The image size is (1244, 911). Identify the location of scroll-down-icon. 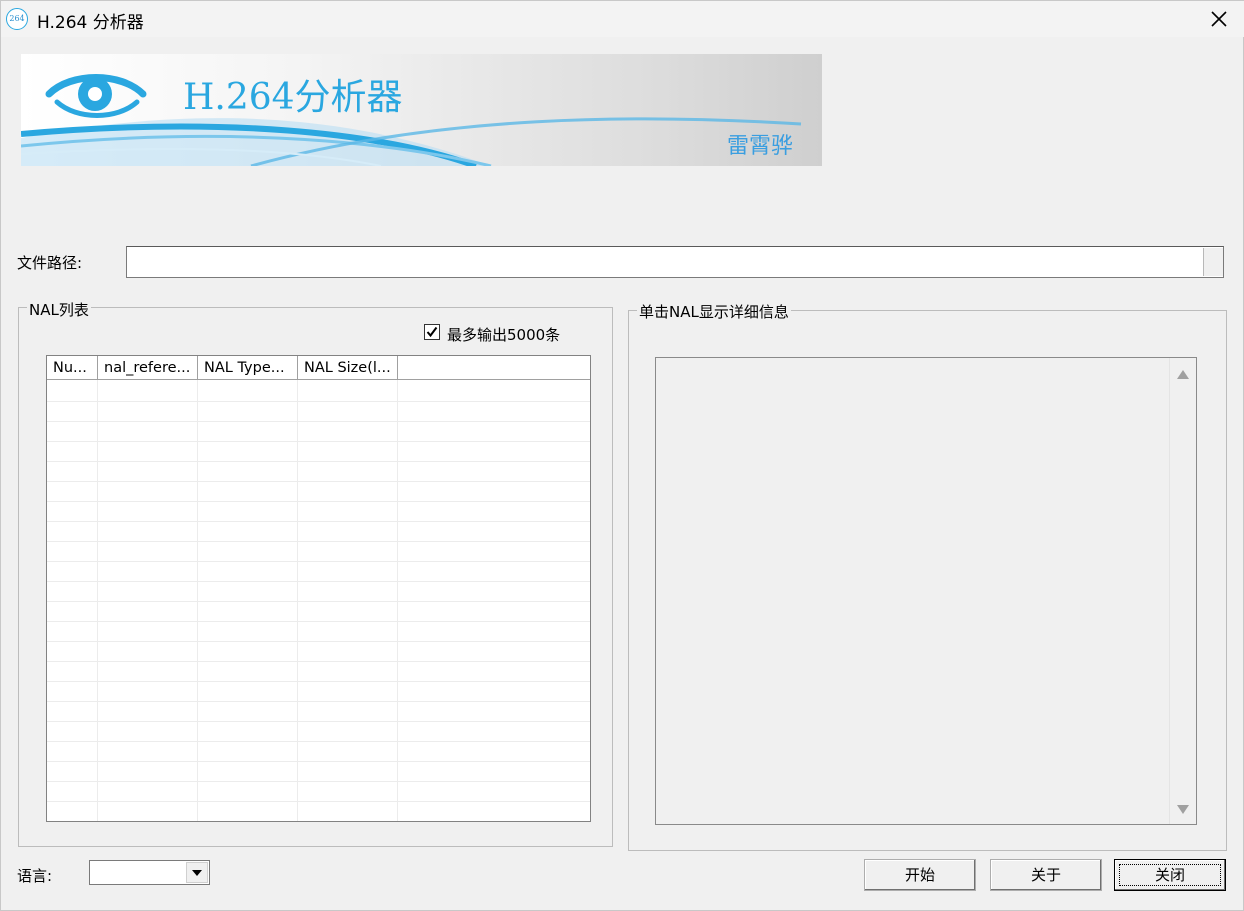
(1183, 809).